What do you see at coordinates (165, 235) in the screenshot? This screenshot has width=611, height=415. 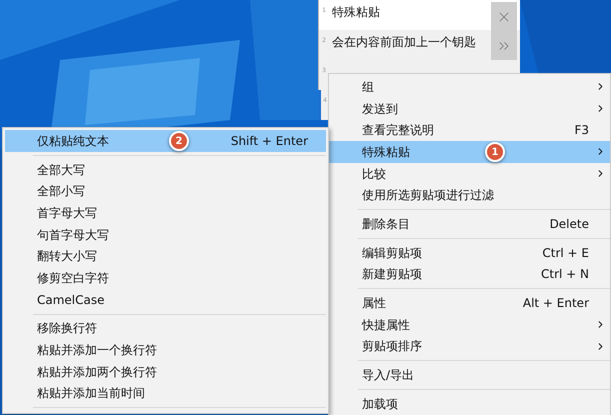 I see `menu-item: 句首字母大写` at bounding box center [165, 235].